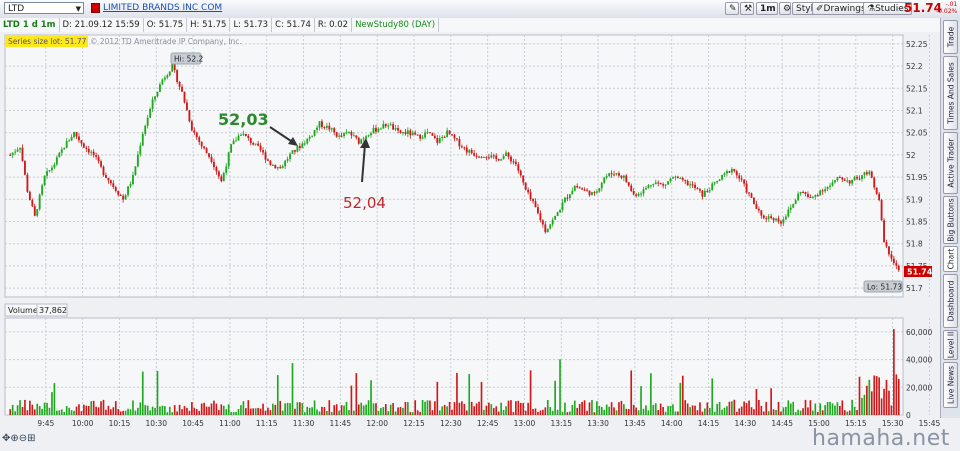  Describe the element at coordinates (950, 259) in the screenshot. I see `tab-chart: Chart` at that location.